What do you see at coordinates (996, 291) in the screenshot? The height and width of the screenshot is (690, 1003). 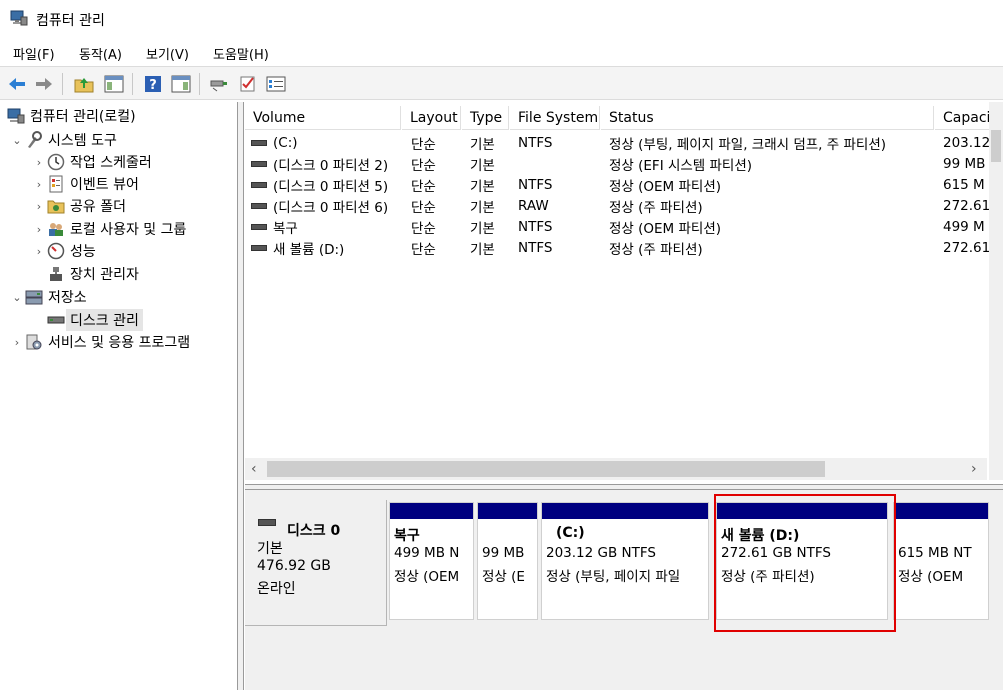 I see `vertical-scrollbar` at bounding box center [996, 291].